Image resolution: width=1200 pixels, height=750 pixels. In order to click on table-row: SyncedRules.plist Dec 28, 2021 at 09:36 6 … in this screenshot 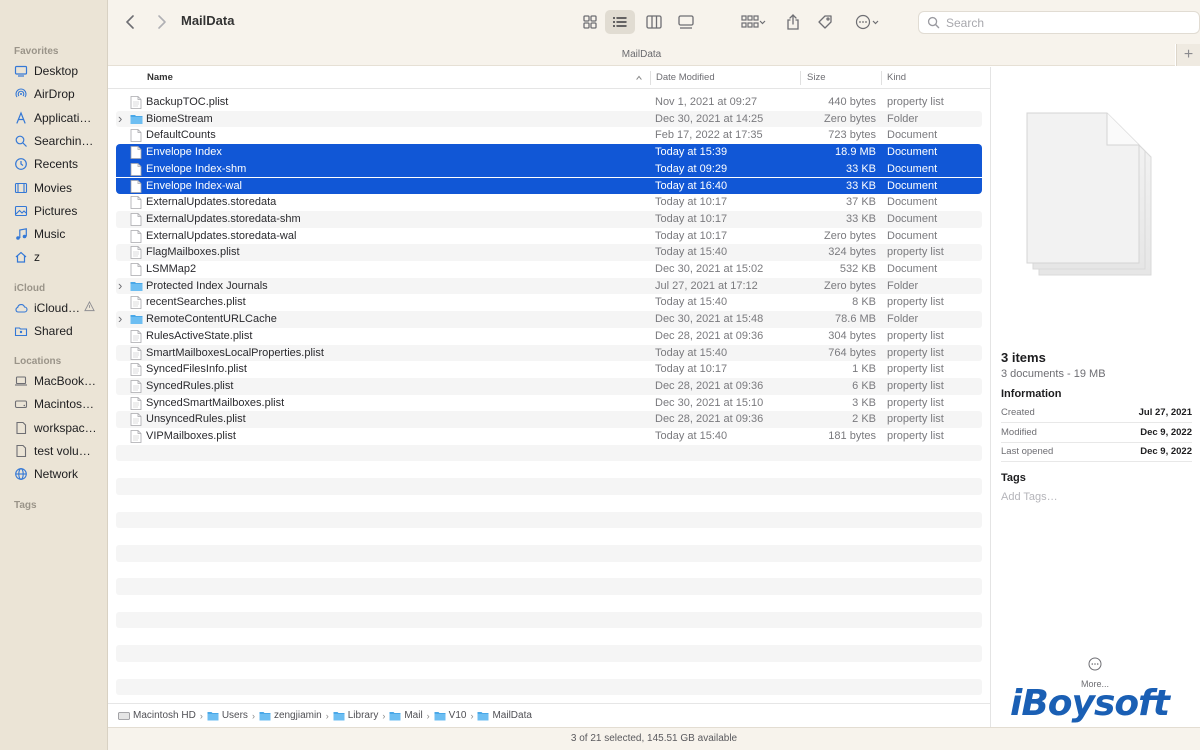, I will do `click(549, 386)`.